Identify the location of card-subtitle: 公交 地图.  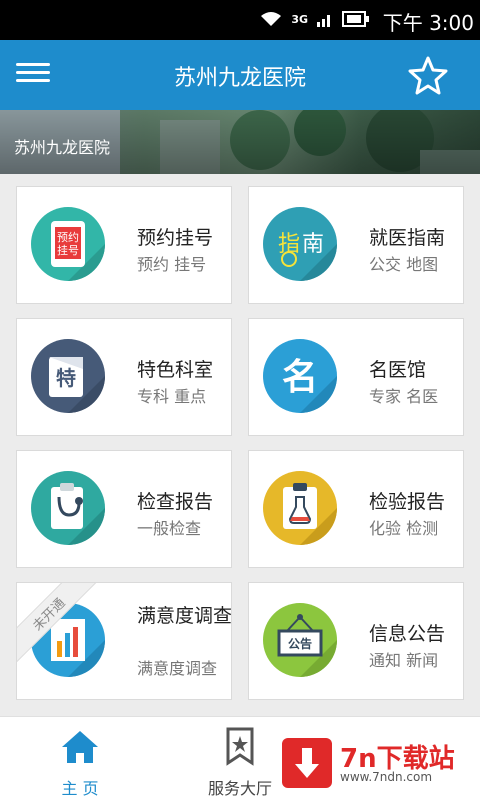
(404, 264).